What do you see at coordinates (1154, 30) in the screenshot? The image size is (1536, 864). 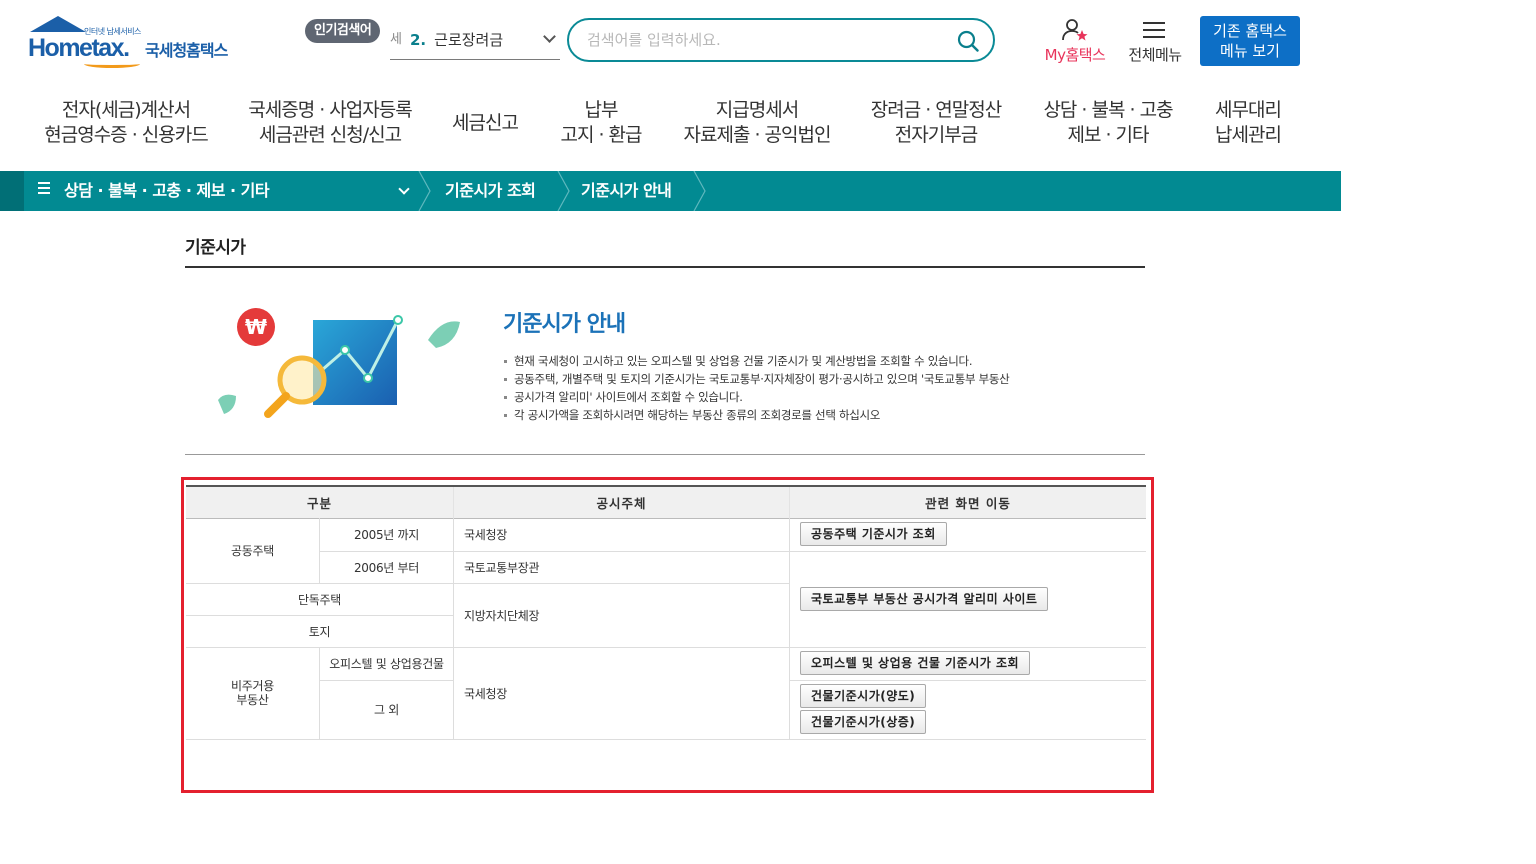 I see `hamburger-icon` at bounding box center [1154, 30].